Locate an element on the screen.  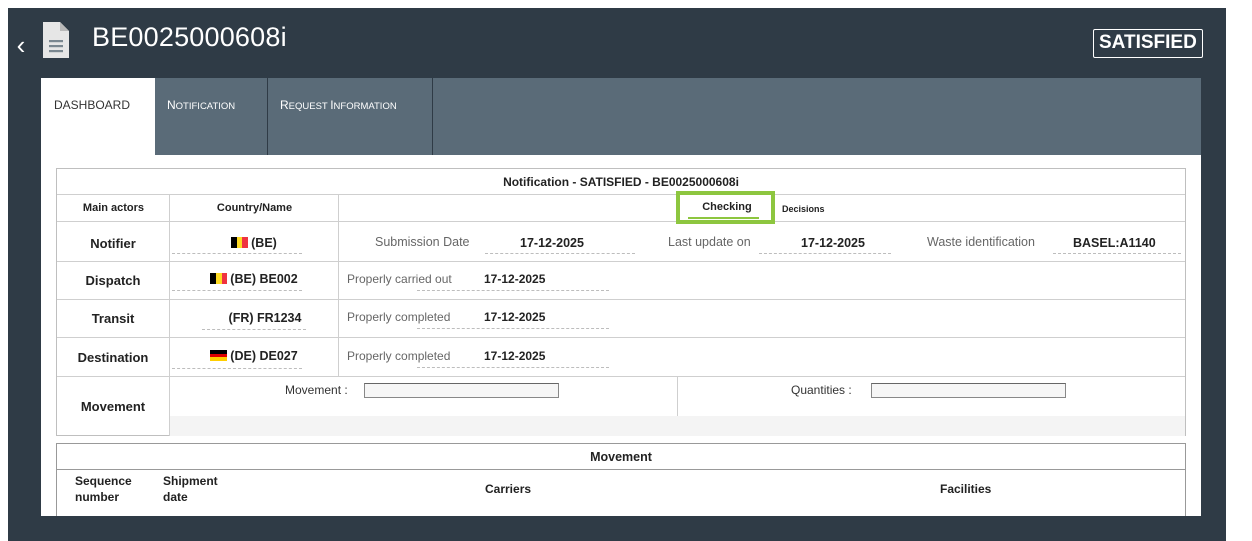
transit-date: 17-12-2025 is located at coordinates (515, 317).